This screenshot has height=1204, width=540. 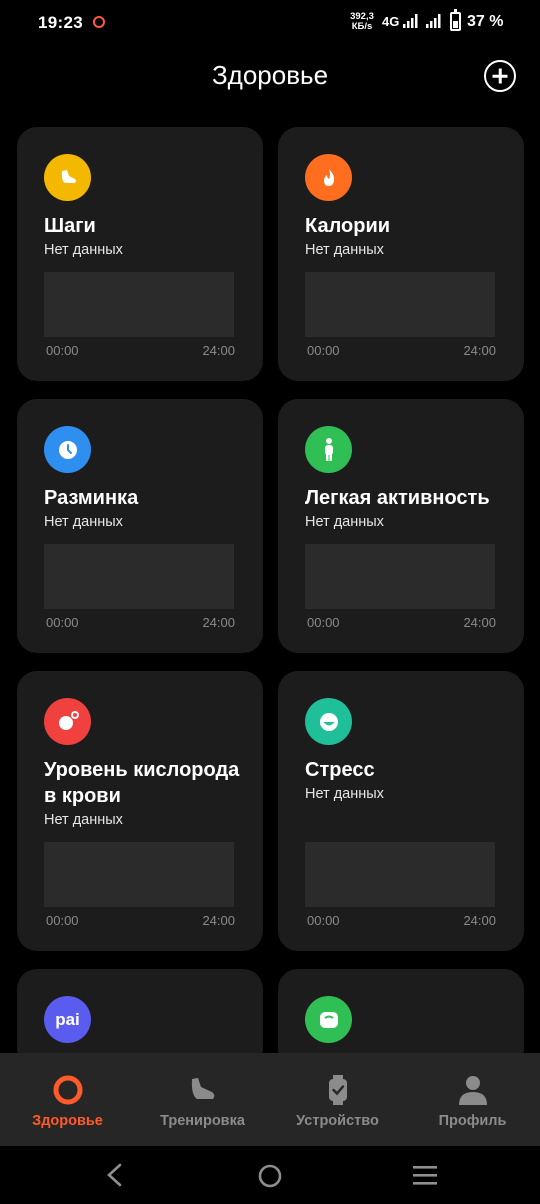 What do you see at coordinates (362, 21) in the screenshot?
I see `network-speed: 392,3 КБ/s` at bounding box center [362, 21].